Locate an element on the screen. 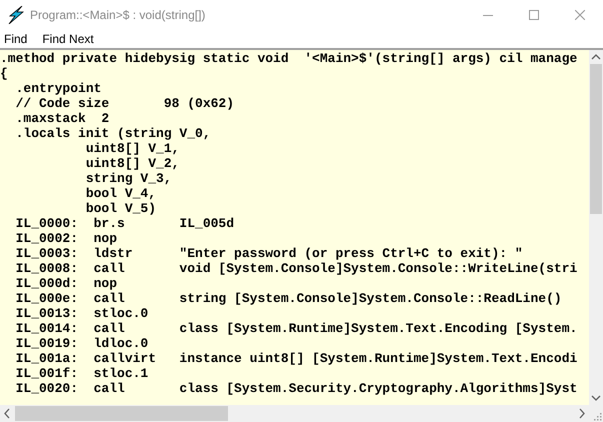 The height and width of the screenshot is (422, 603). code-line: IL_0003: ldstr "Enter password (or press Ctrl+C to exit): " is located at coordinates (268, 253).